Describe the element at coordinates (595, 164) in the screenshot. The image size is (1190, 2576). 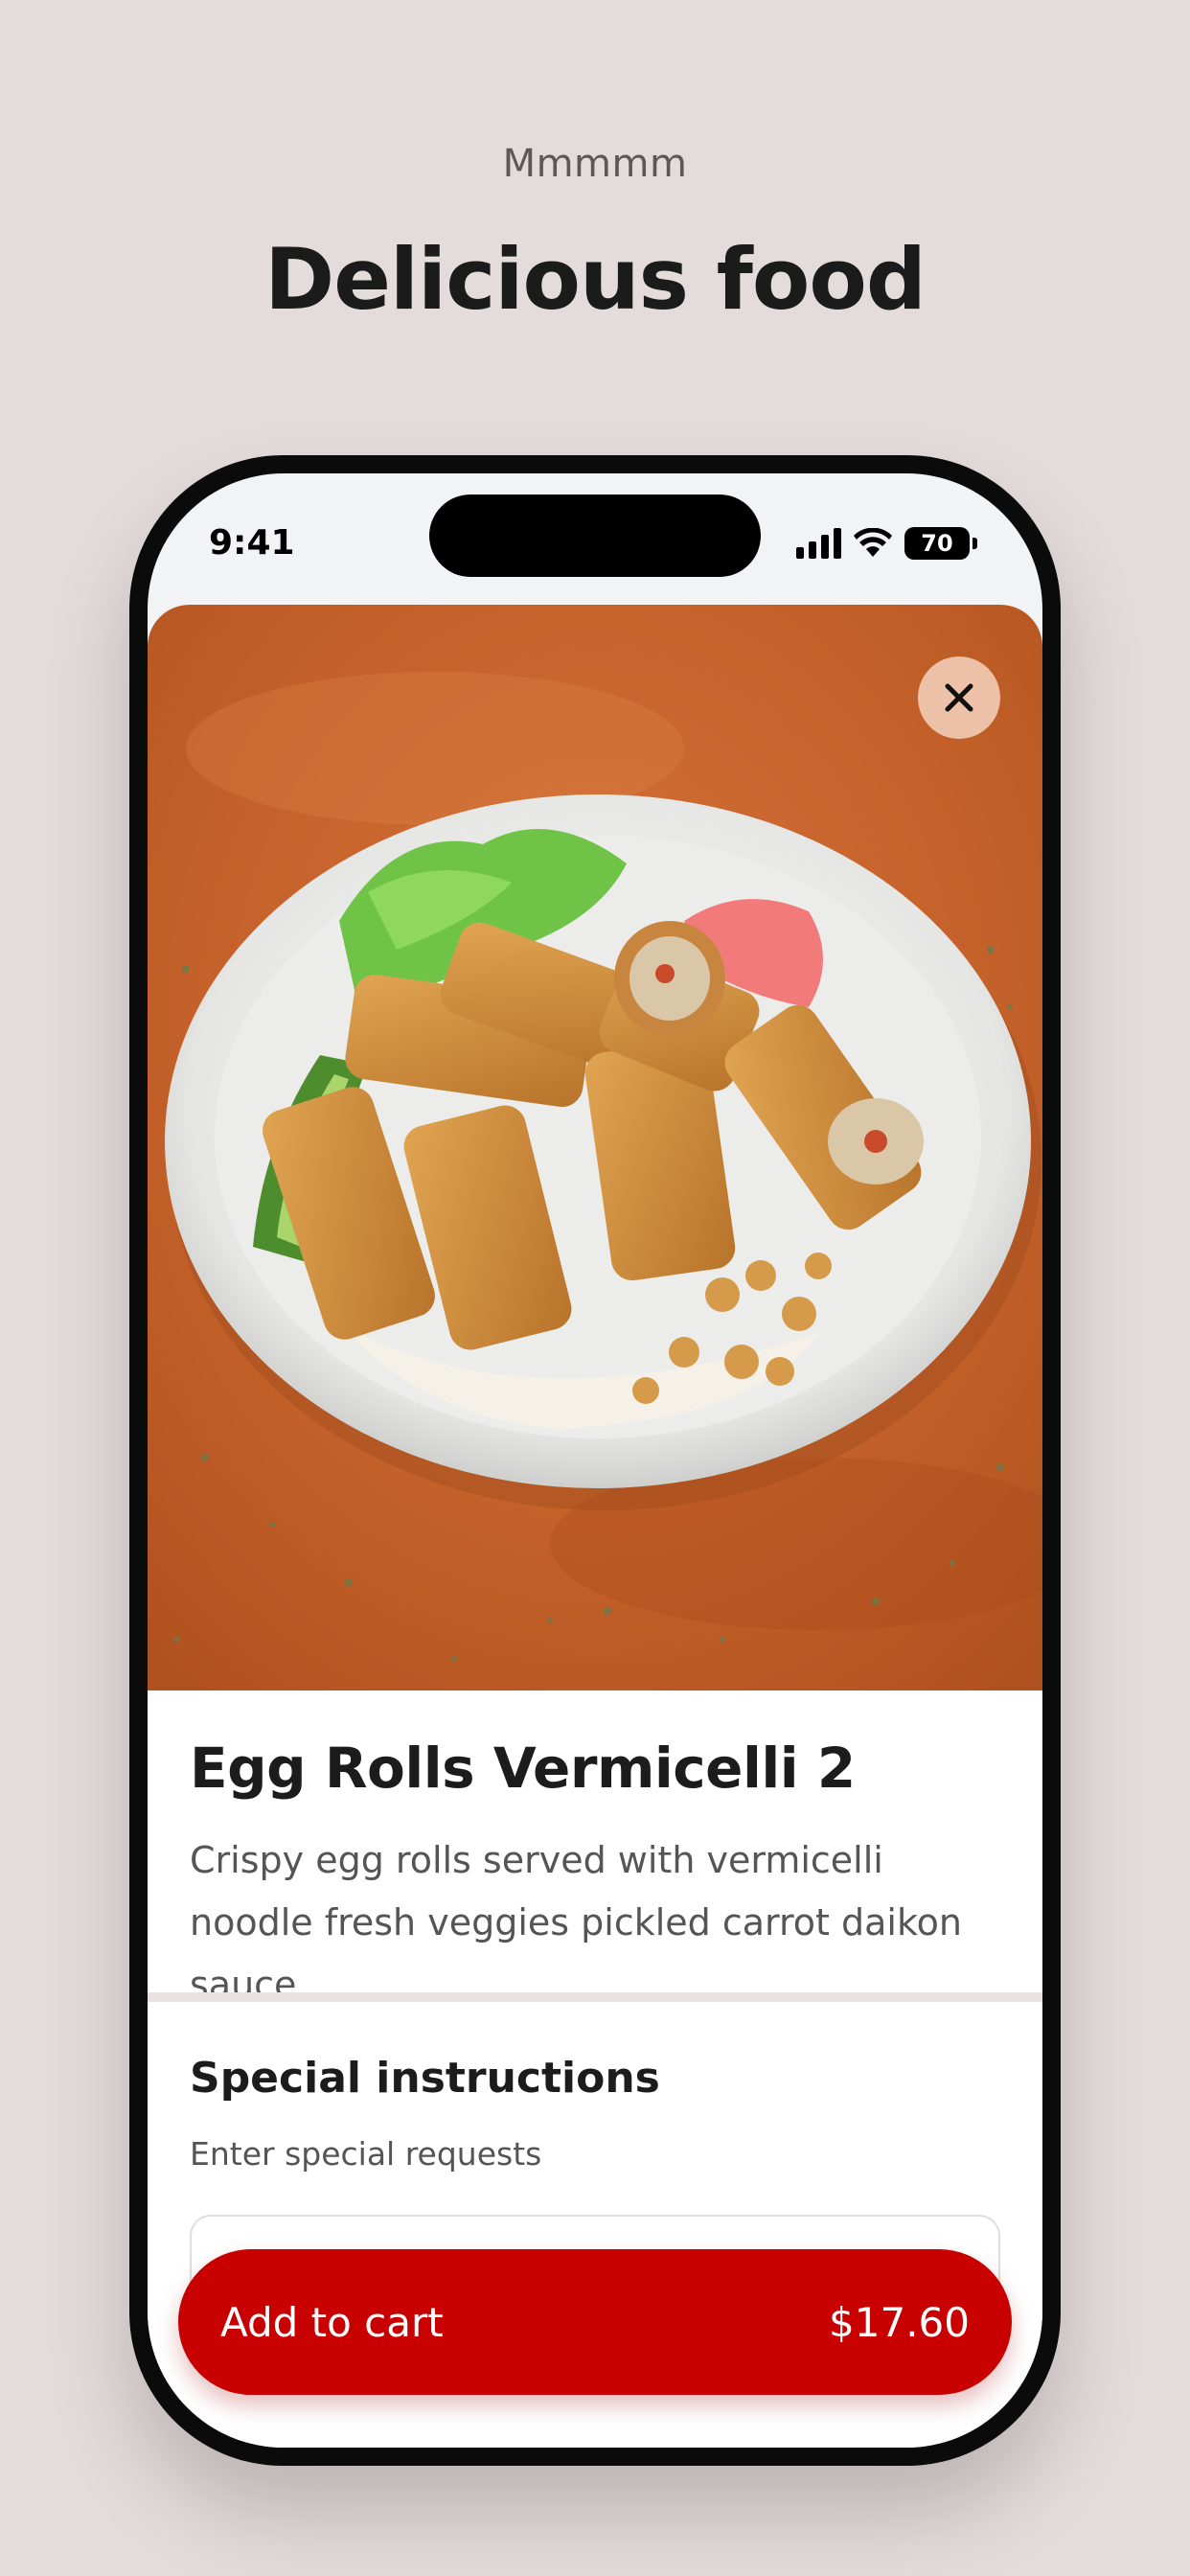
I see `page-eyebrow: Mmmmm` at that location.